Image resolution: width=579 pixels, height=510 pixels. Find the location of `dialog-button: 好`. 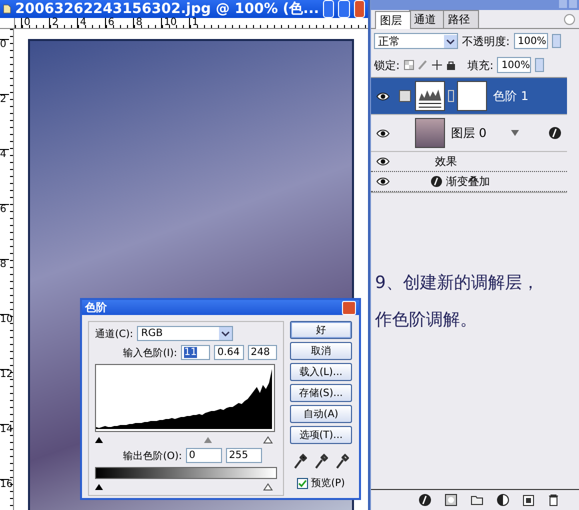

dialog-button: 好 is located at coordinates (321, 330).